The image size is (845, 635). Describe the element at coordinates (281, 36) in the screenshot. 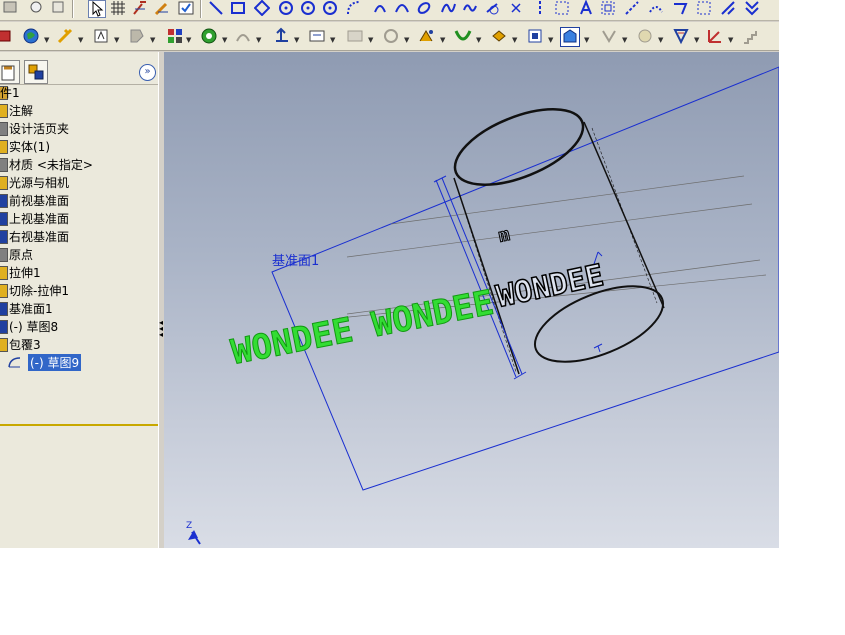

I see `rotate-icon` at that location.